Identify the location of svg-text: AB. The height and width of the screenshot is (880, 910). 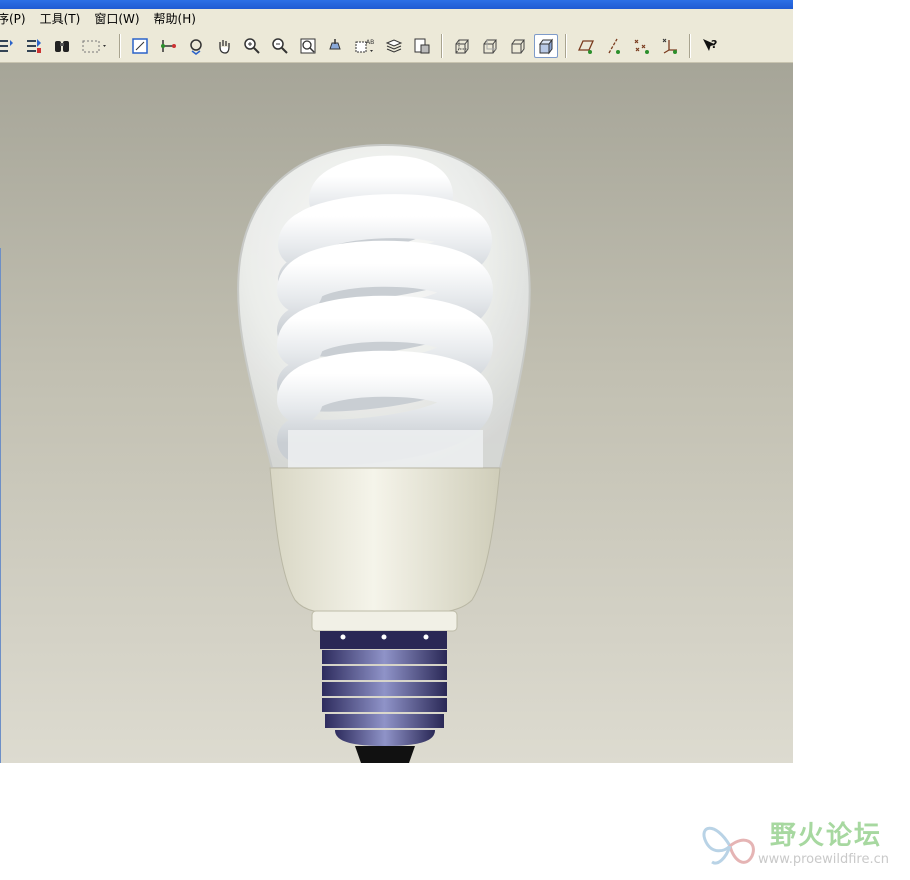
(370, 42).